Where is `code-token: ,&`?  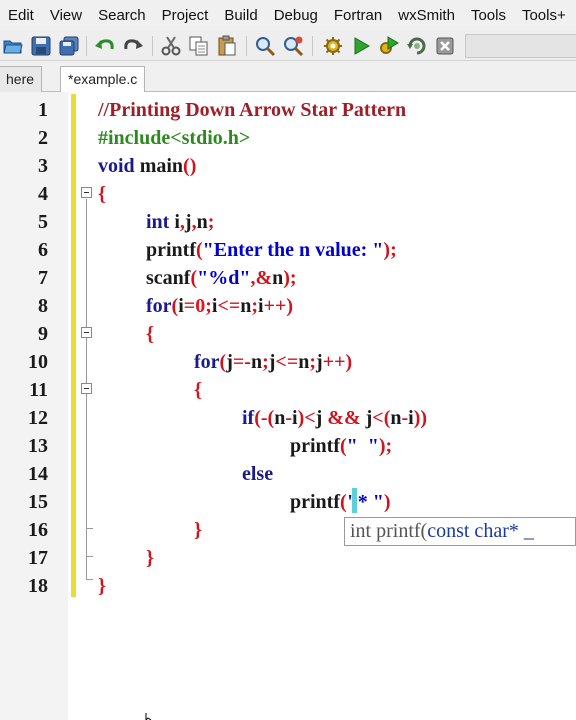
code-token: ,& is located at coordinates (261, 278).